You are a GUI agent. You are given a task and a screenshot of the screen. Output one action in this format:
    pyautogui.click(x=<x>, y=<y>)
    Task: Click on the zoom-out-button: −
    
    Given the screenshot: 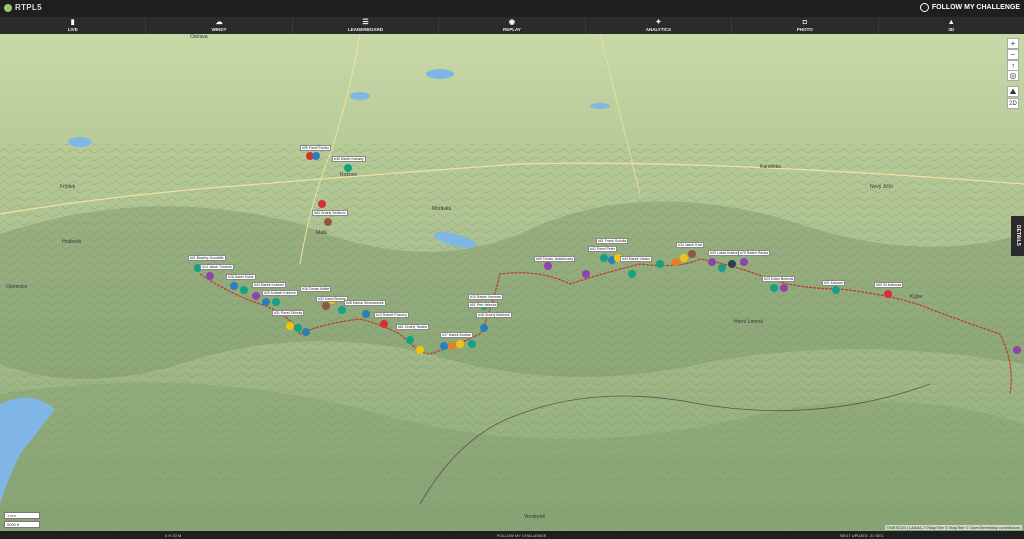 What is the action you would take?
    pyautogui.click(x=1013, y=54)
    